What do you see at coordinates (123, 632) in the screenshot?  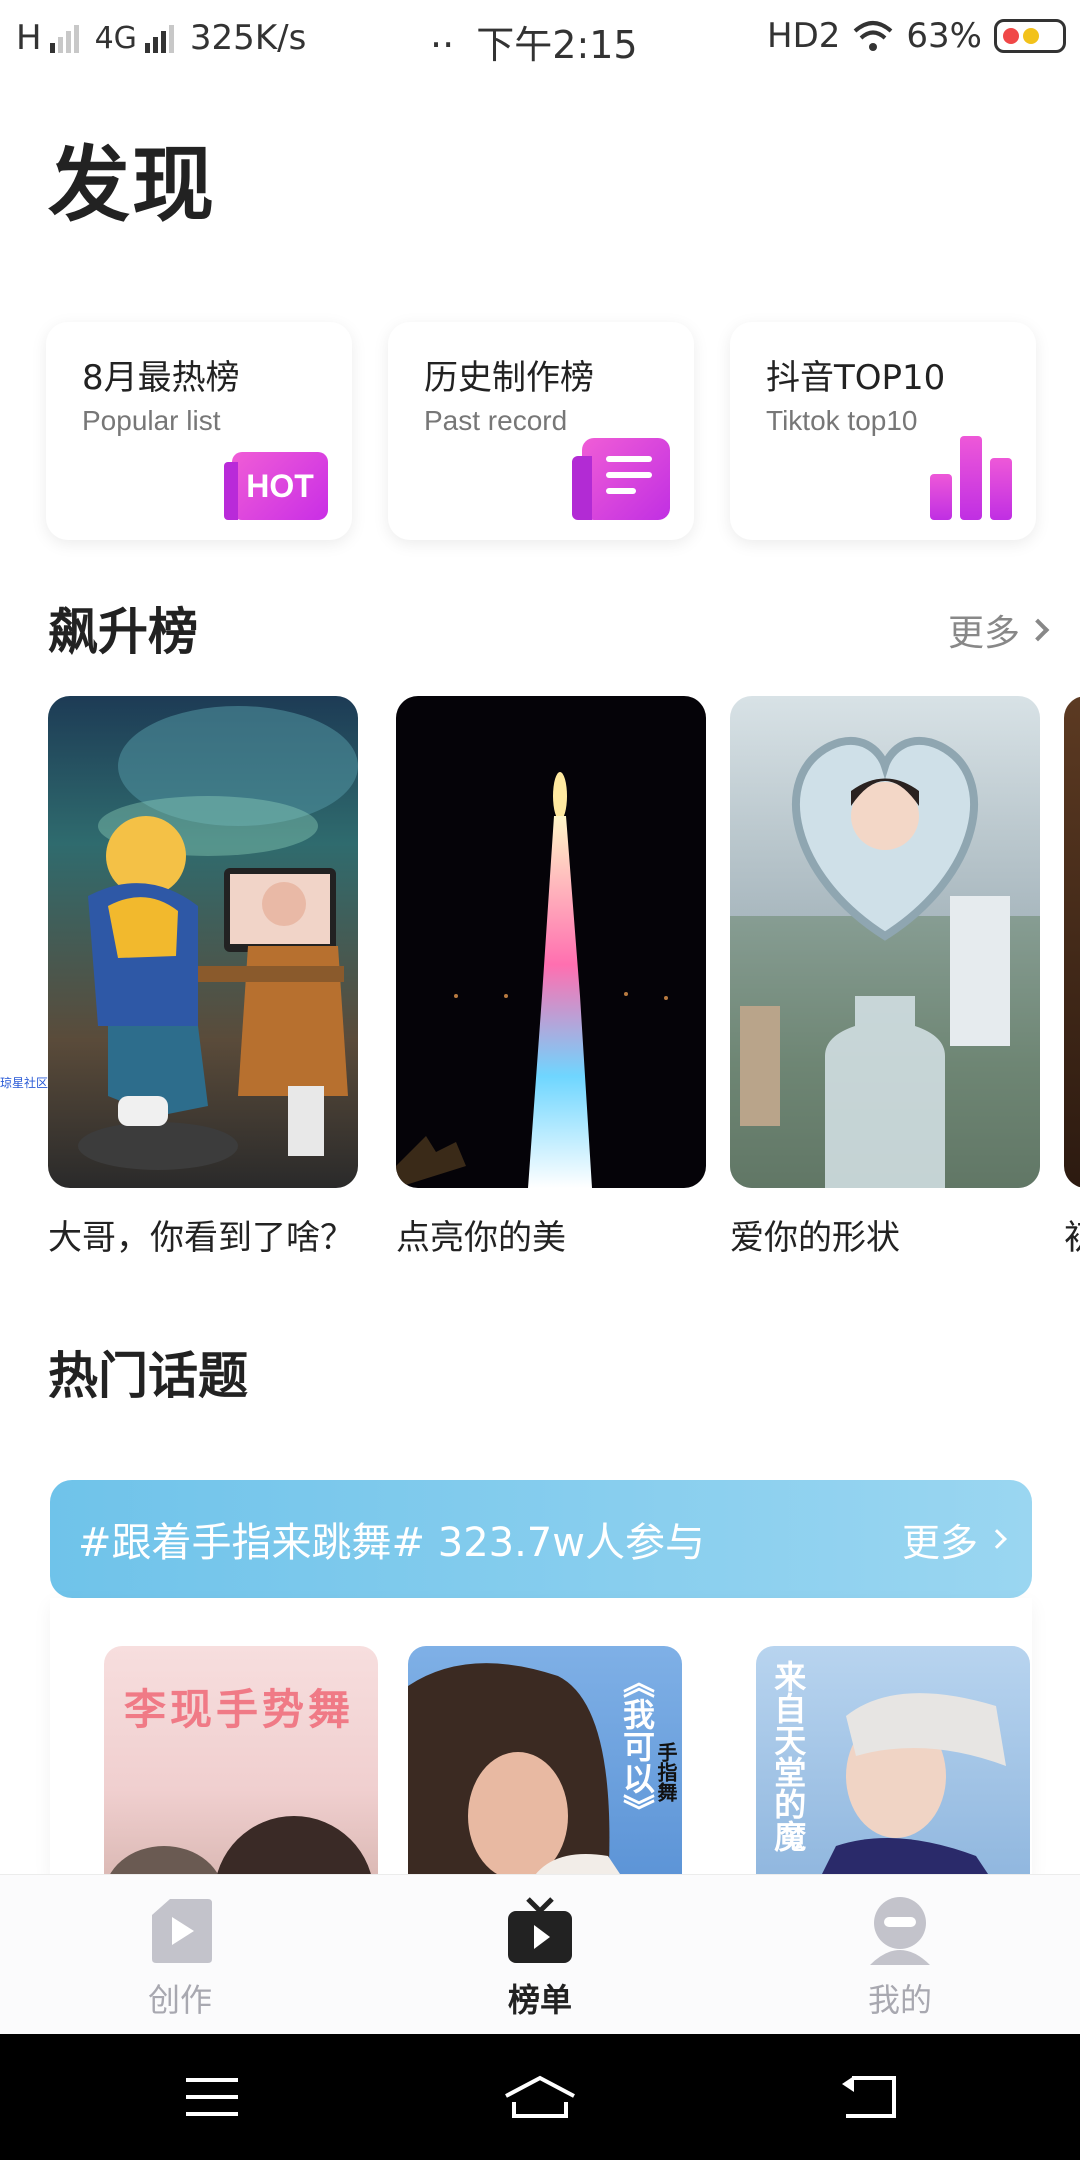 I see `rising-section-title: 飙升榜` at bounding box center [123, 632].